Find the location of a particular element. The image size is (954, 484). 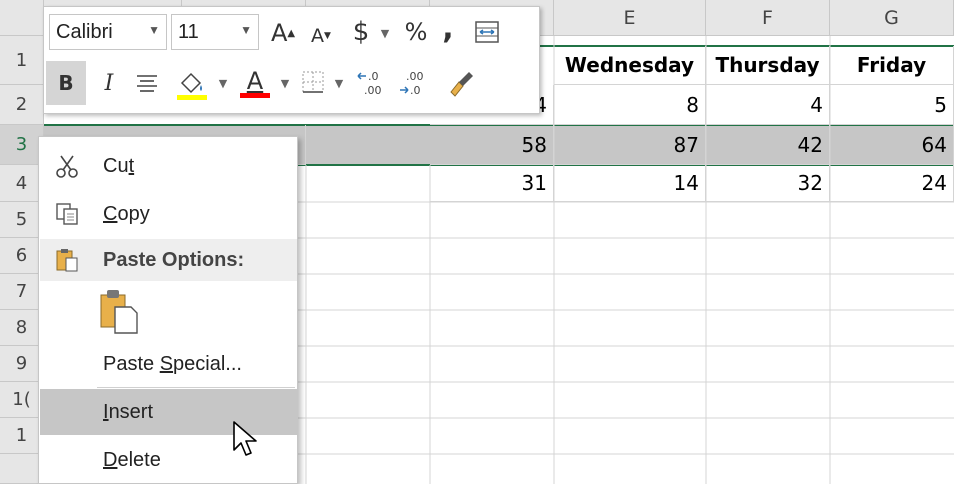

font-size-value: 11 is located at coordinates (188, 31).